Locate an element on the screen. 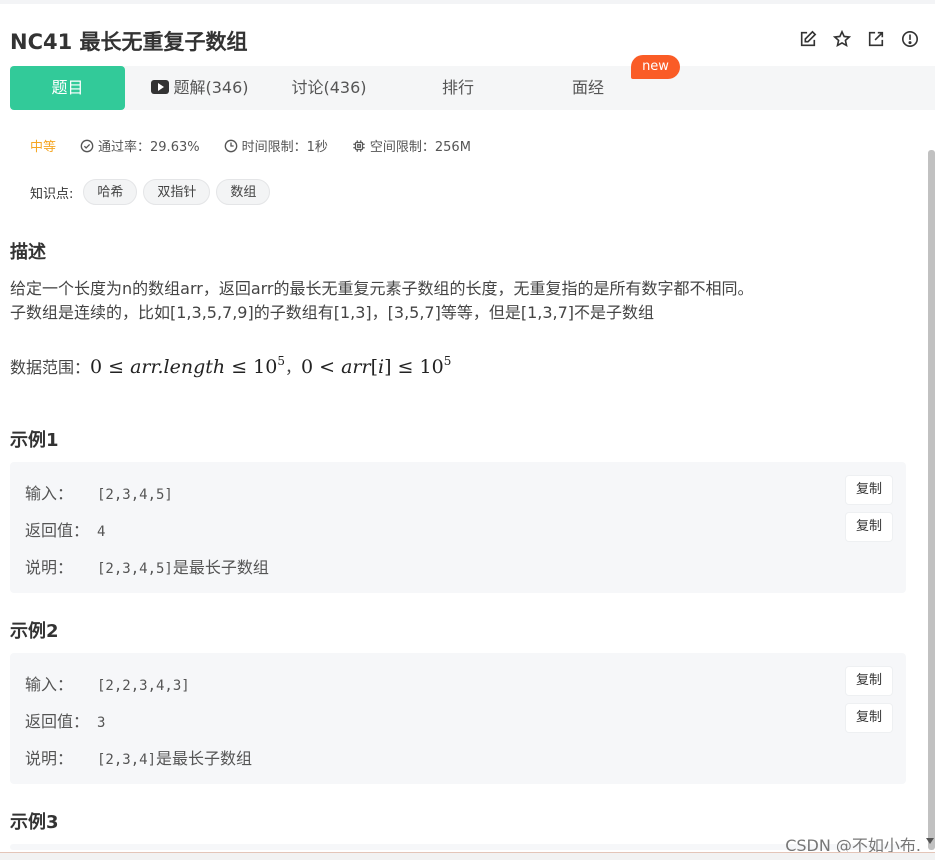 The width and height of the screenshot is (935, 860). clock-icon is located at coordinates (230, 145).